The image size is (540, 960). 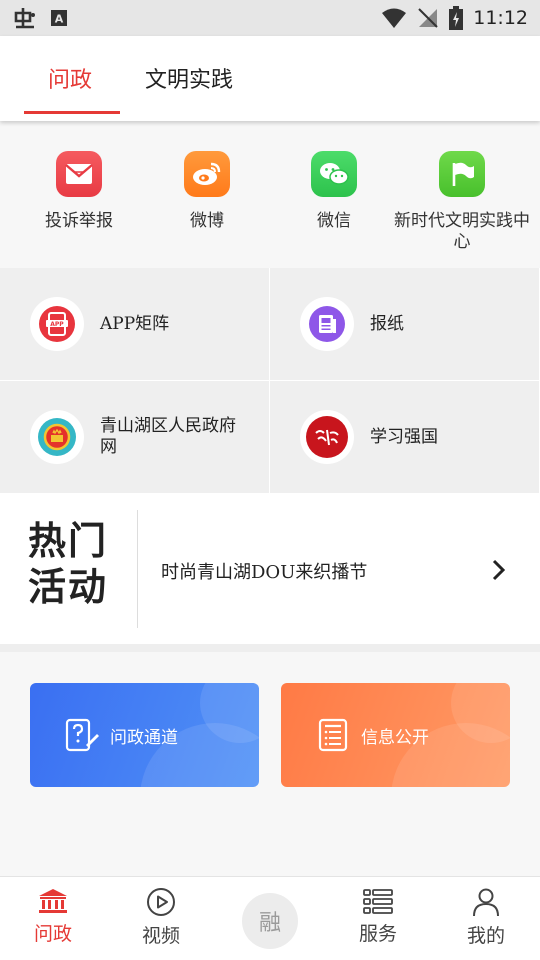 I want to click on play-circle-icon, so click(x=161, y=902).